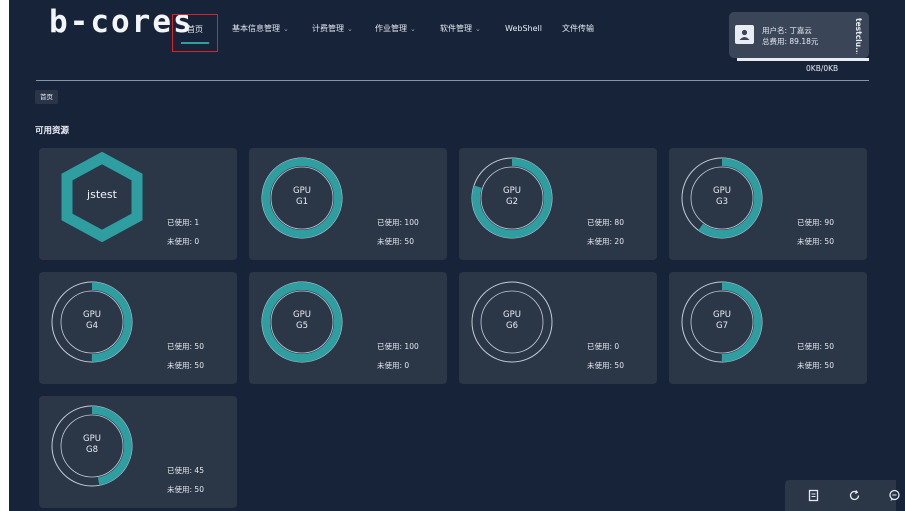 The height and width of the screenshot is (511, 905). What do you see at coordinates (328, 28) in the screenshot?
I see `nav-item-label: 计费管理` at bounding box center [328, 28].